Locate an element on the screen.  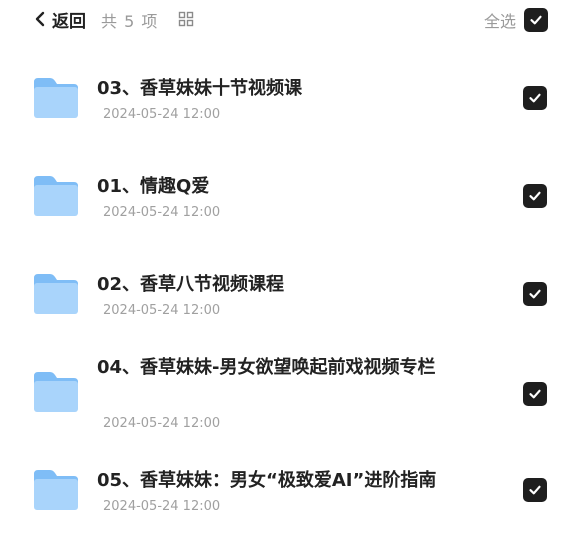
item-count-label: 共 5 项 is located at coordinates (130, 21).